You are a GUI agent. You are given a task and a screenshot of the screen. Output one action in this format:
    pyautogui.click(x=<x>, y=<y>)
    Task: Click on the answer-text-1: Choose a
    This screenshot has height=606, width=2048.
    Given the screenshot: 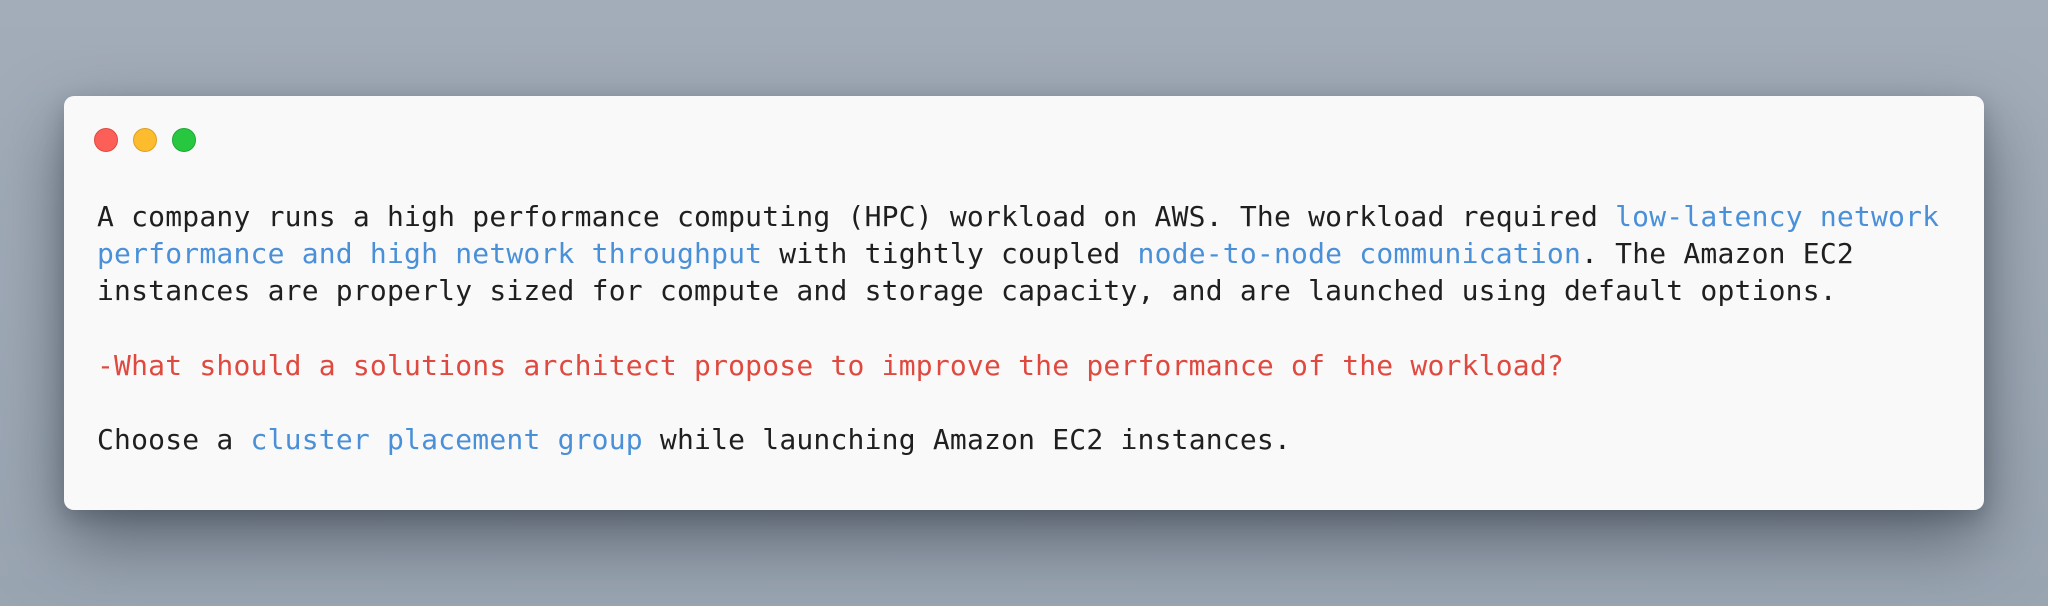 What is the action you would take?
    pyautogui.click(x=174, y=439)
    